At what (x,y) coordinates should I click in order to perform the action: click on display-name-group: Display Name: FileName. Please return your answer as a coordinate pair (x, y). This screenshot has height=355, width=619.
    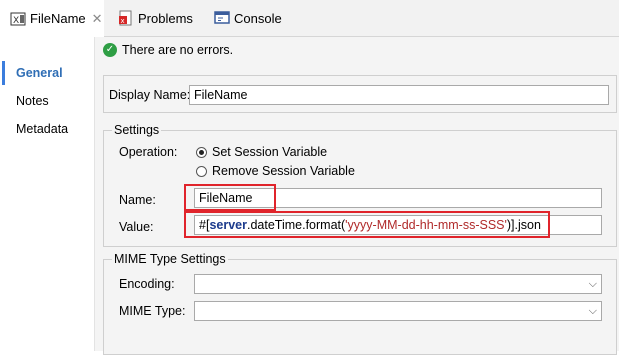
    Looking at the image, I should click on (360, 94).